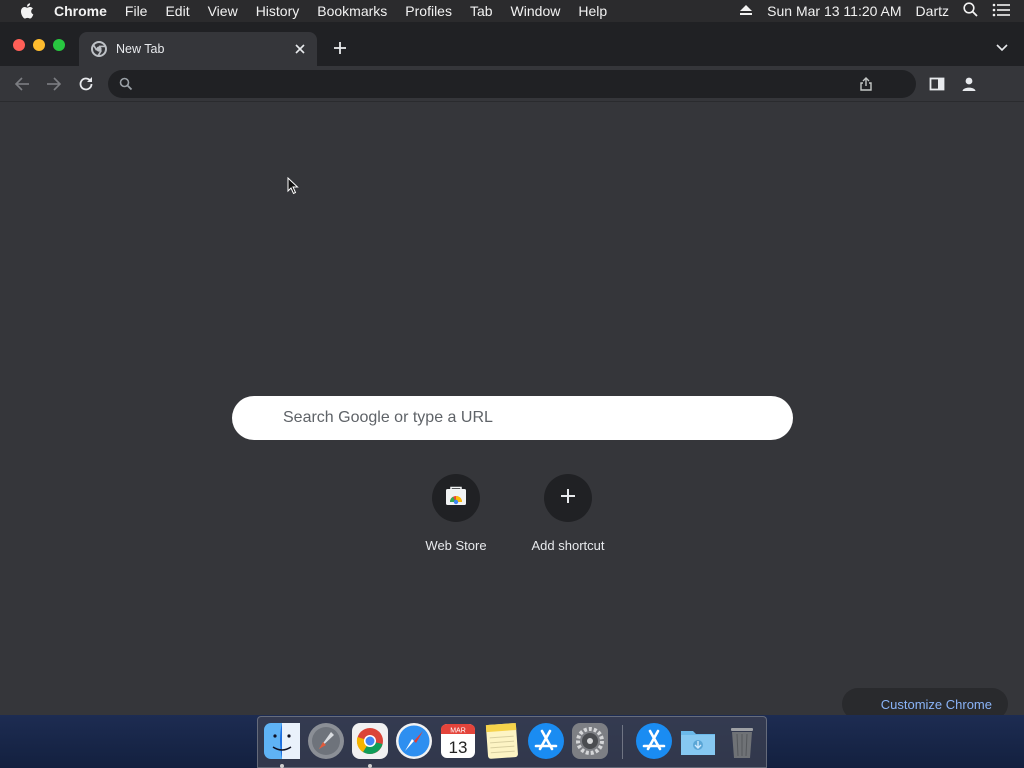 This screenshot has width=1024, height=768. What do you see at coordinates (1002, 48) in the screenshot?
I see `tab-search-chevron-icon` at bounding box center [1002, 48].